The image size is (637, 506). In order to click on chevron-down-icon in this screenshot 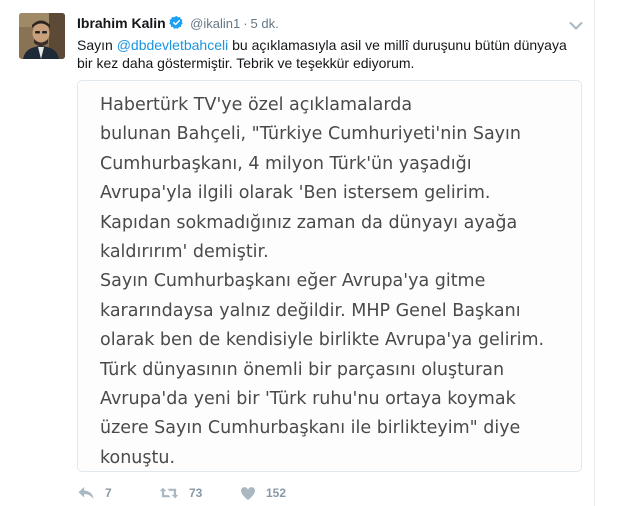, I will do `click(576, 24)`.